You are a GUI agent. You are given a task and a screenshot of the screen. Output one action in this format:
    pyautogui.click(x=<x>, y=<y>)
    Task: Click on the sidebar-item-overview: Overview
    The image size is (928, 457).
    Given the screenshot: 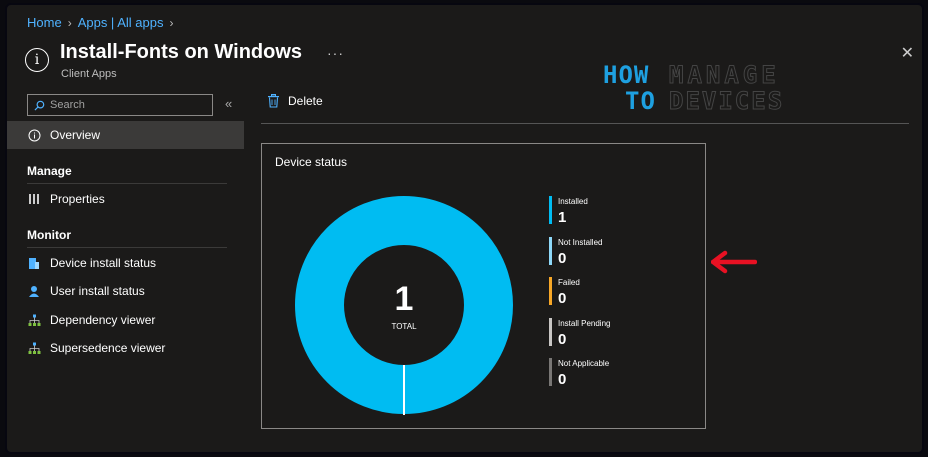 What is the action you would take?
    pyautogui.click(x=125, y=135)
    